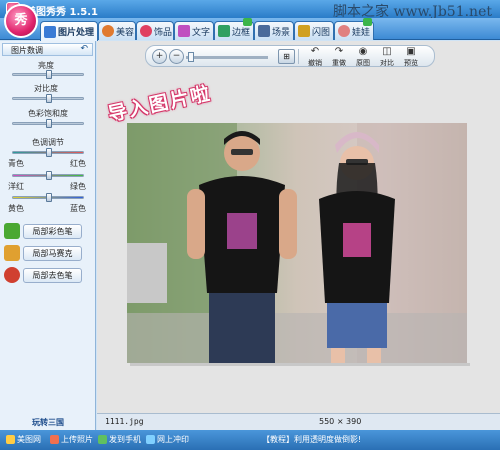 This screenshot has width=500, height=450. What do you see at coordinates (300, 364) in the screenshot?
I see `photo-shadow` at bounding box center [300, 364].